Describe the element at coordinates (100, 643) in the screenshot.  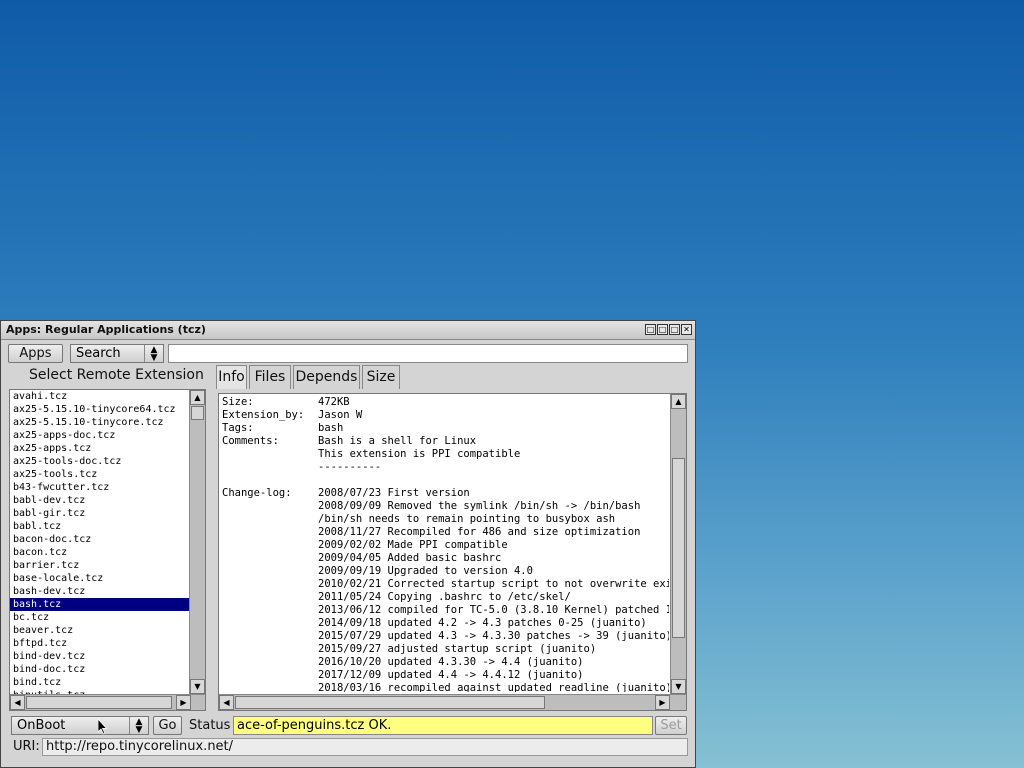
I see `list-item: bftpd.tcz` at that location.